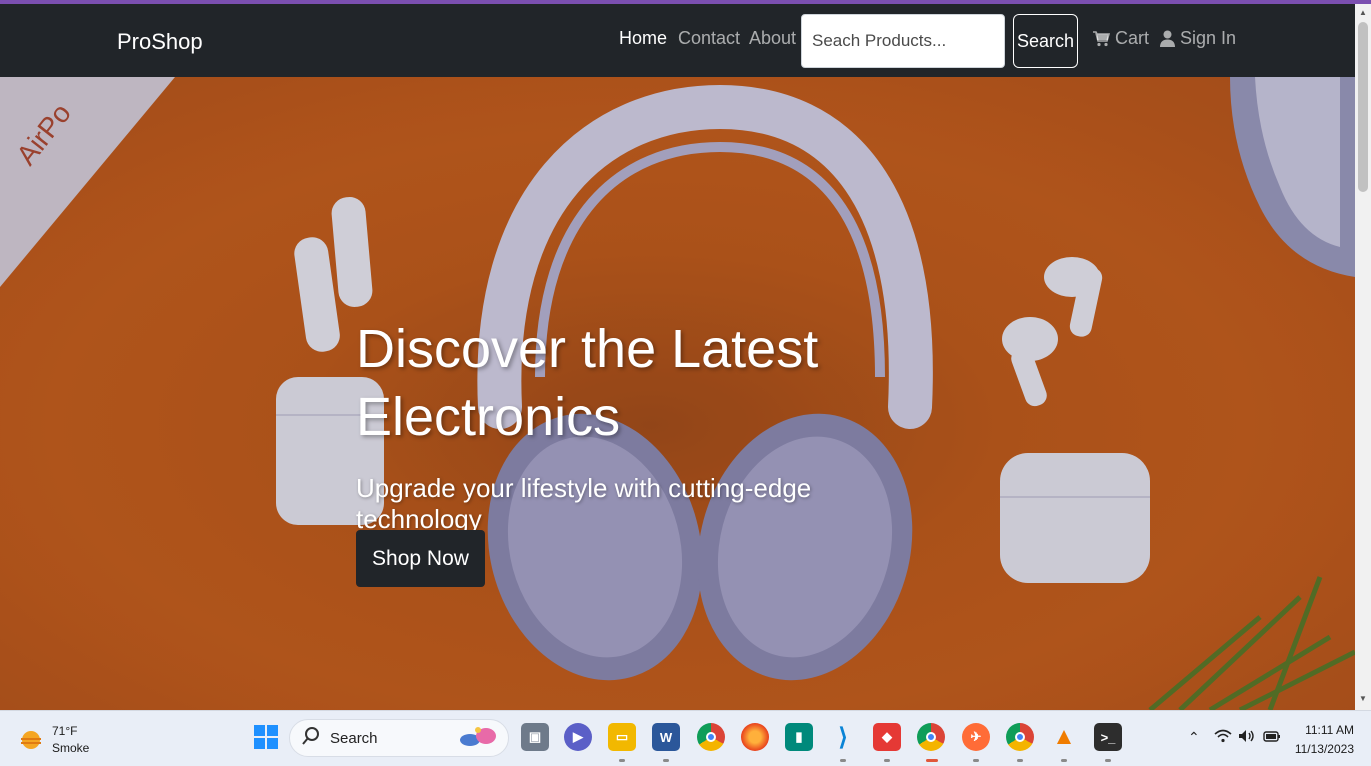 This screenshot has width=1371, height=766. I want to click on vlc-icon: ▲, so click(1064, 737).